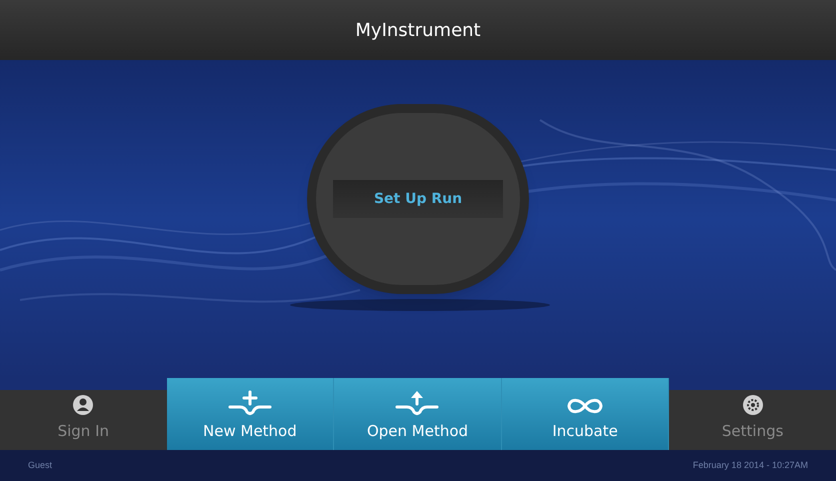 The image size is (836, 481). I want to click on nav-button: Open Method, so click(418, 414).